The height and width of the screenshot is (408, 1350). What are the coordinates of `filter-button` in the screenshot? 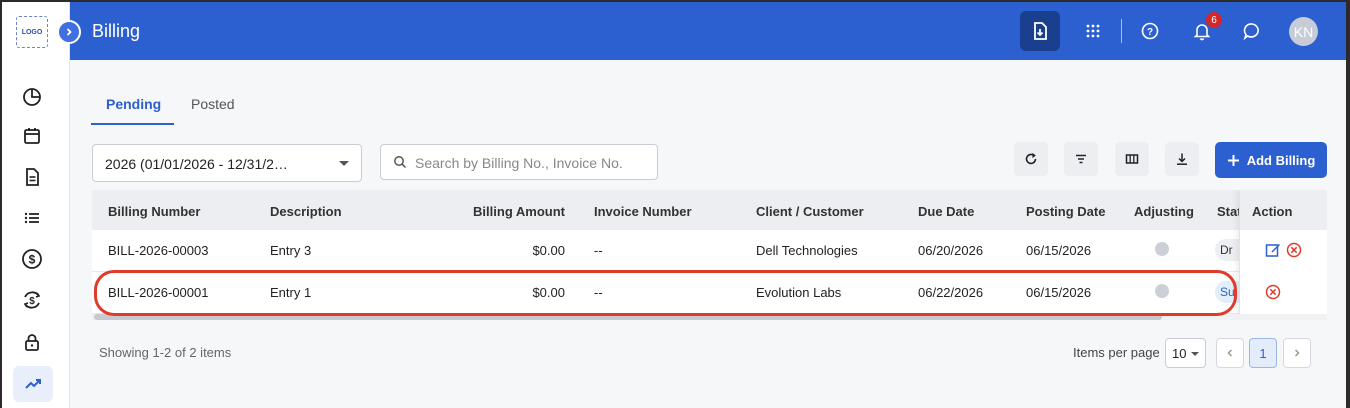 It's located at (1081, 159).